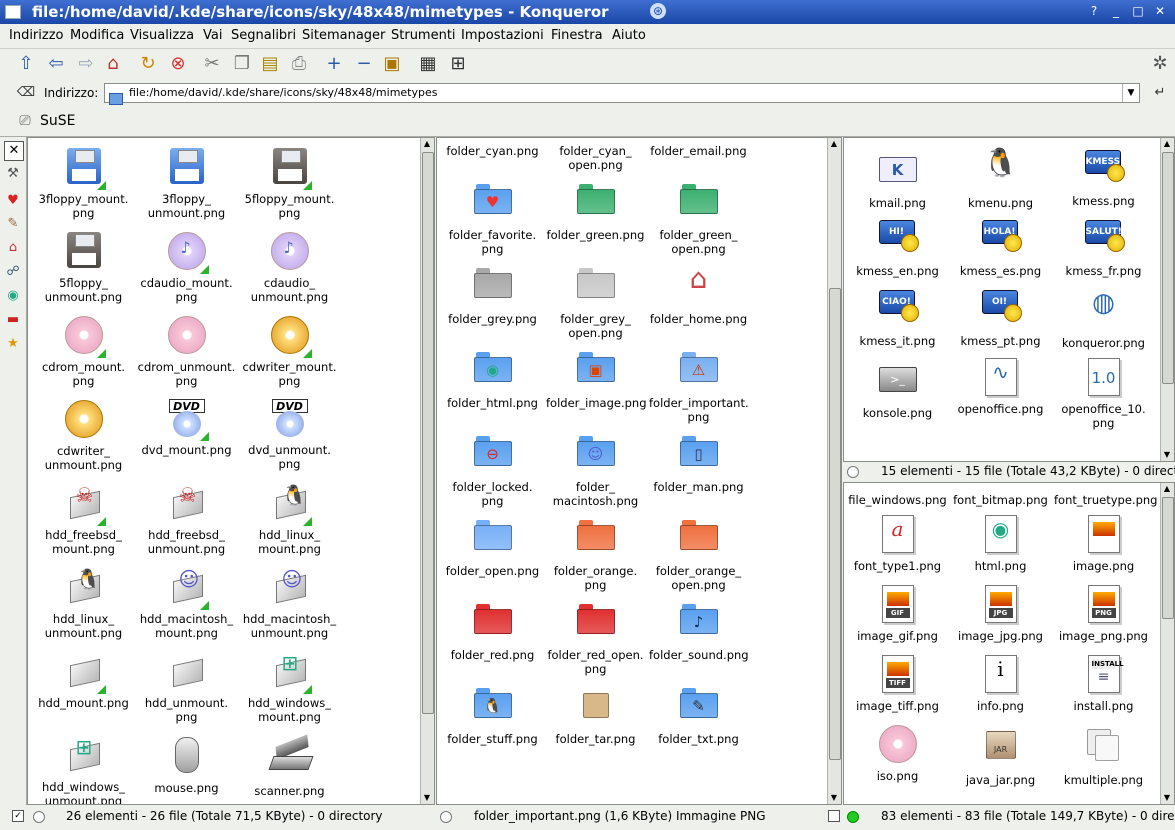 Image resolution: width=1175 pixels, height=830 pixels. Describe the element at coordinates (1000, 618) in the screenshot. I see `file-item: JPG image_jpg.png` at that location.